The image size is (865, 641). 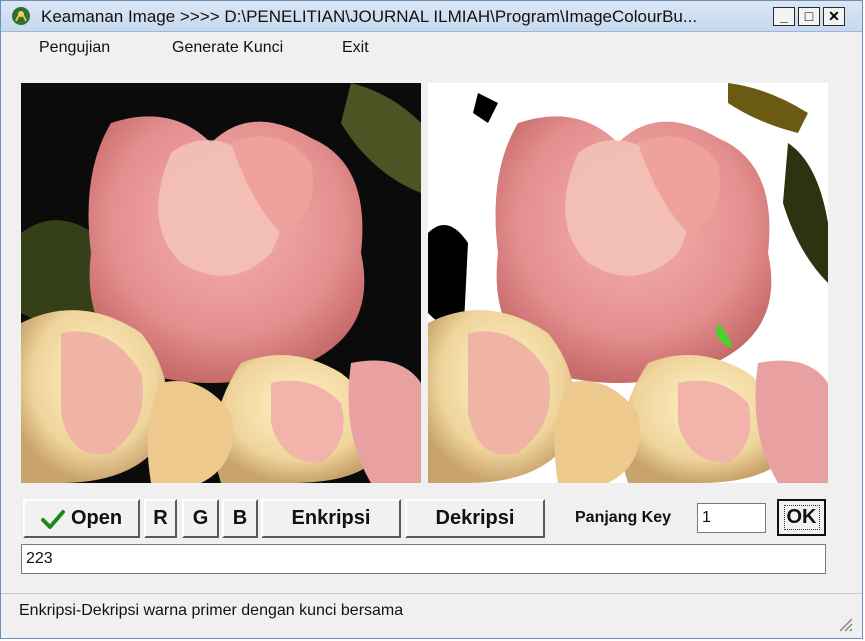 I want to click on ok-button-label: OK, so click(x=801, y=517).